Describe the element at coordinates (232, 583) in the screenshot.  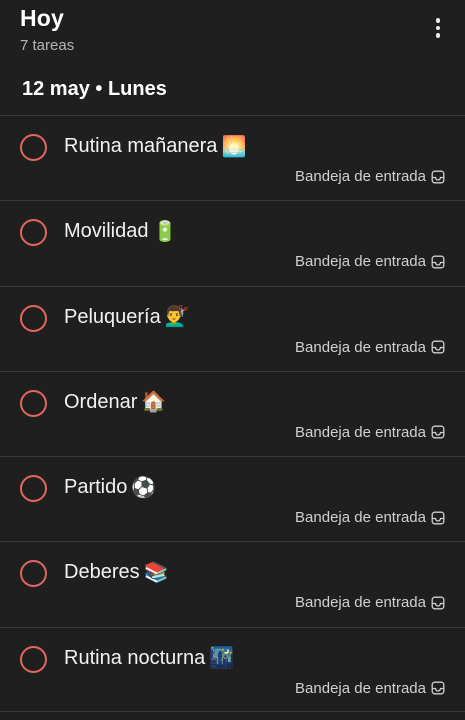
I see `task-item: Deberes 📚 Bandeja de entrada` at that location.